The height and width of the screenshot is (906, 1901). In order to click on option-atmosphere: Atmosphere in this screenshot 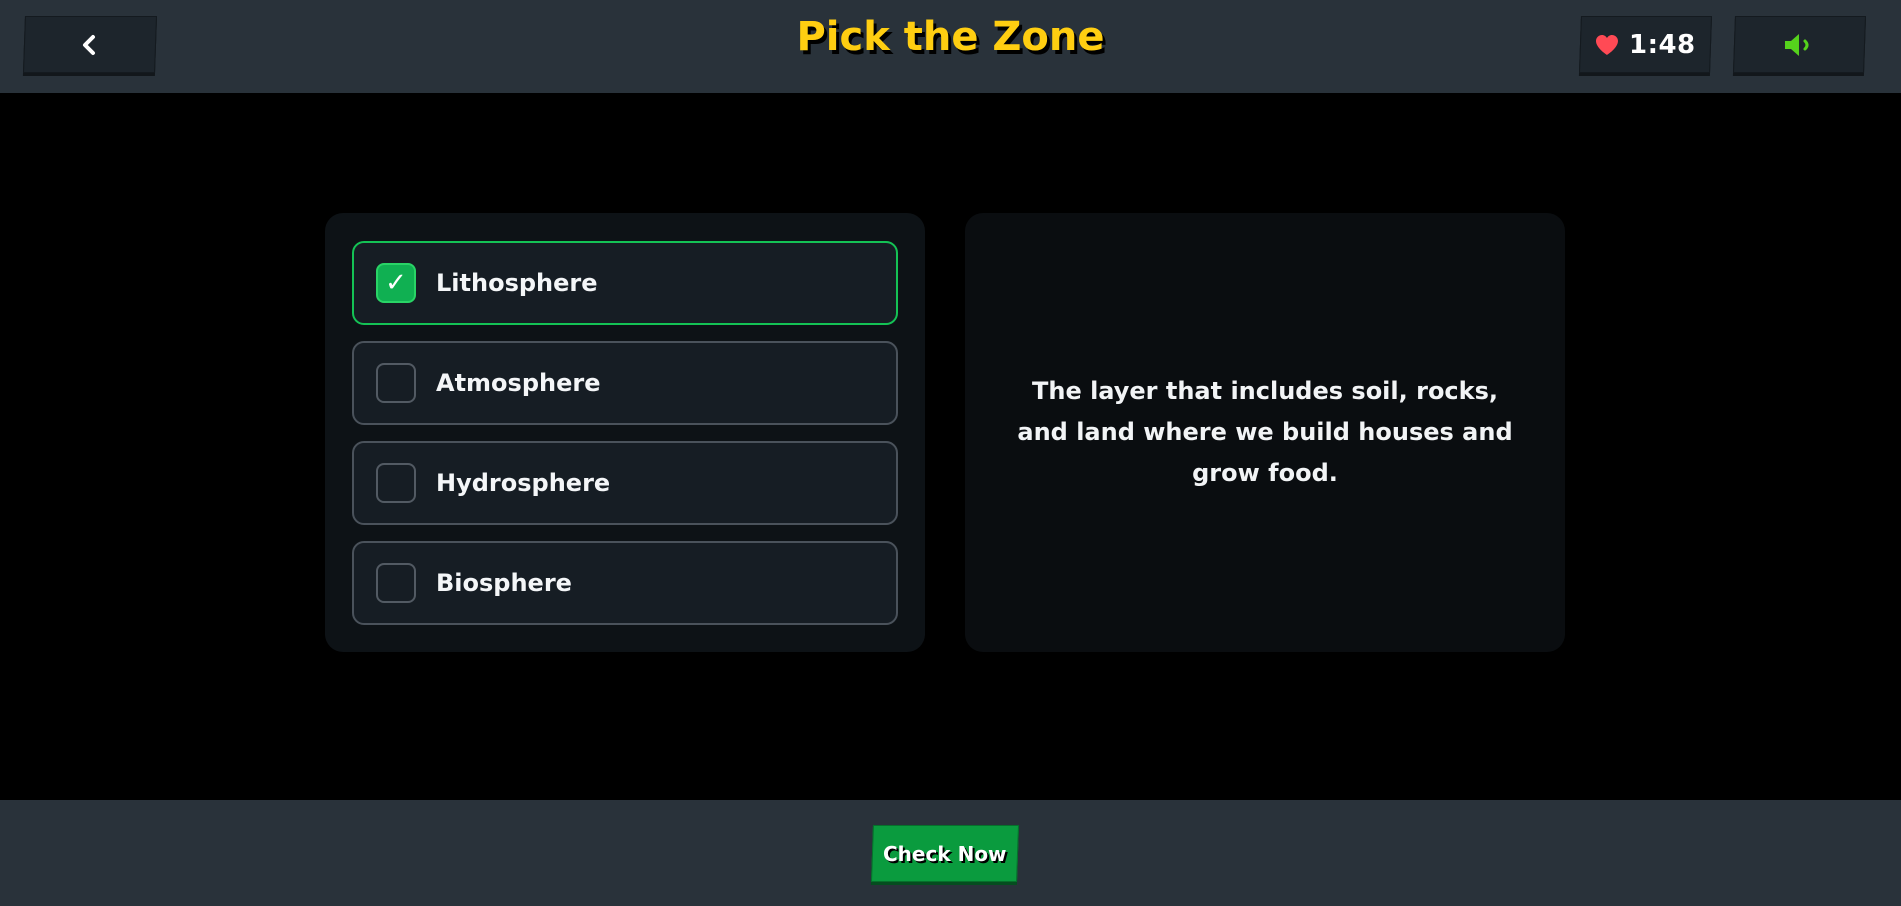, I will do `click(625, 383)`.